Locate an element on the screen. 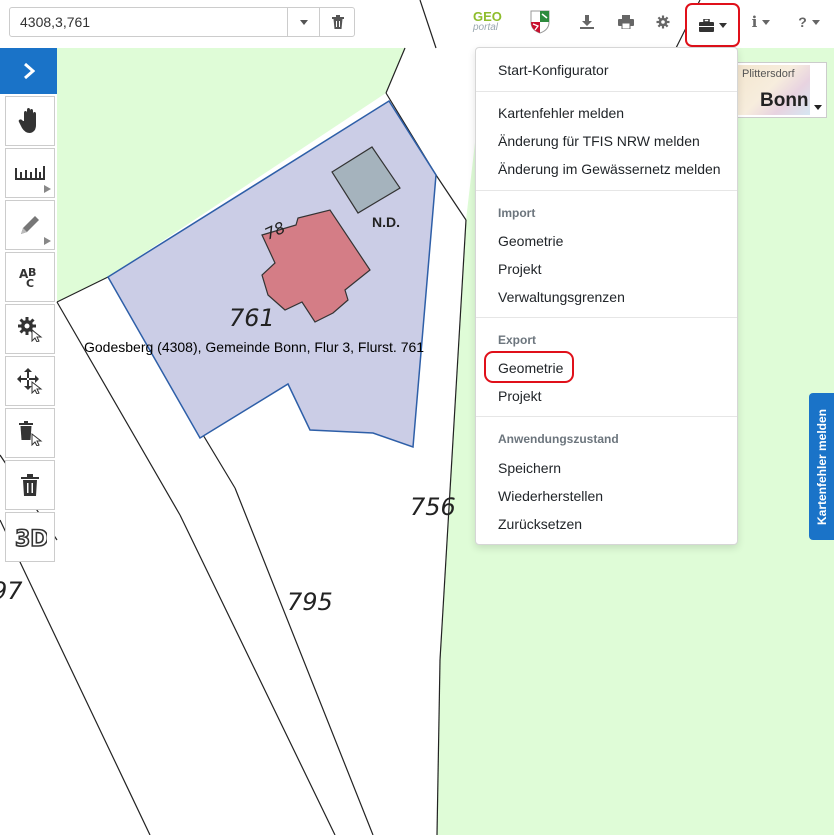  edit-properties-tool-button is located at coordinates (30, 329).